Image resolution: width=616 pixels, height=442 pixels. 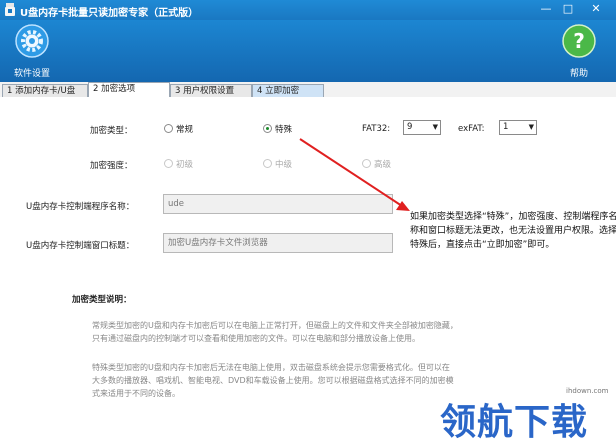 I want to click on radio-strength-high: 高级, so click(x=376, y=164).